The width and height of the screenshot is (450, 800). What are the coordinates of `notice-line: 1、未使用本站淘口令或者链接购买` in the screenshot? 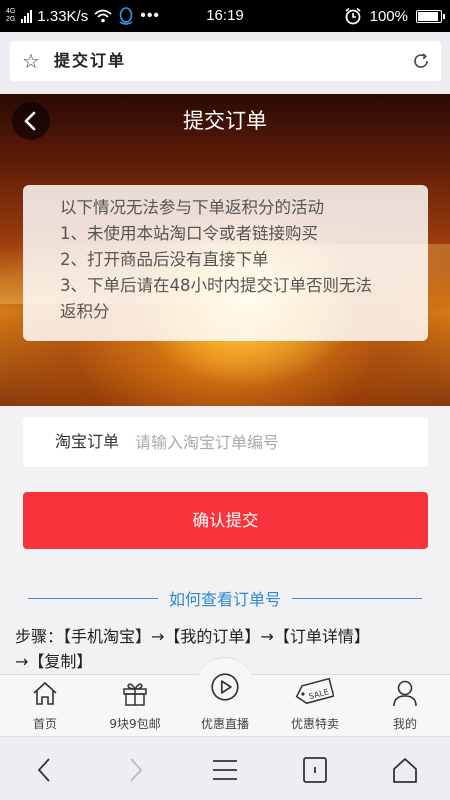 It's located at (189, 233).